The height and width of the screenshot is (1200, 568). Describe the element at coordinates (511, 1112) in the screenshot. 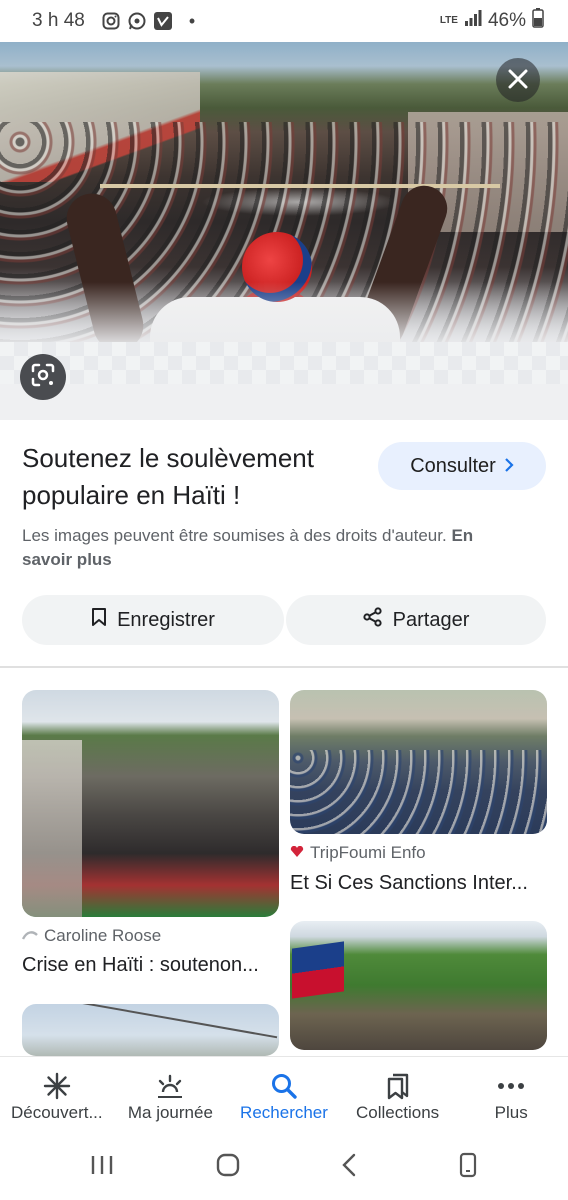

I see `nav-more-label: Plus` at that location.